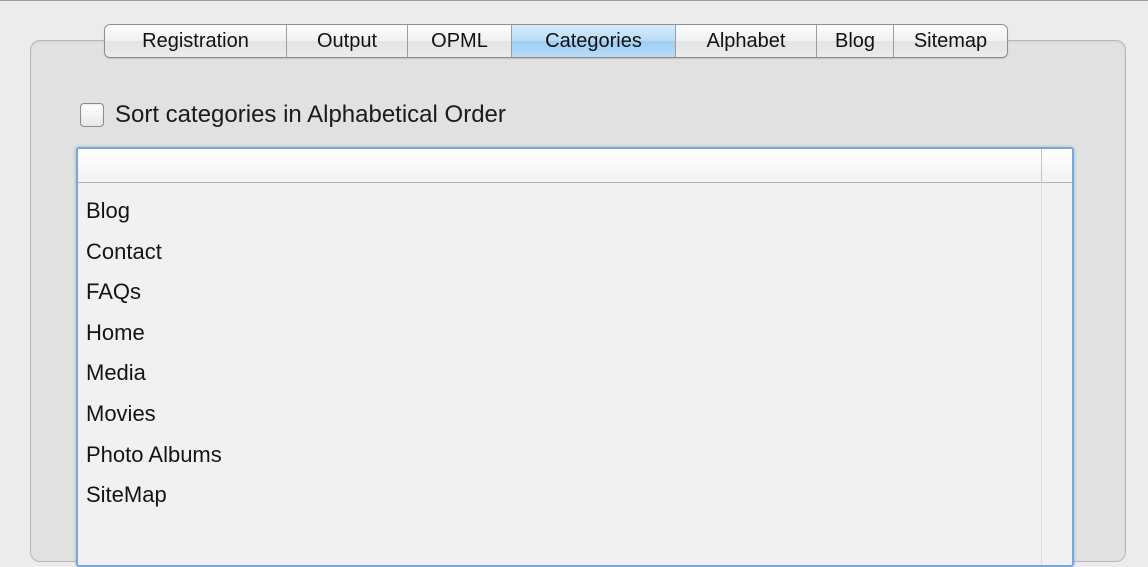 The width and height of the screenshot is (1148, 567). What do you see at coordinates (154, 495) in the screenshot?
I see `list-item-sitemap: SiteMap` at bounding box center [154, 495].